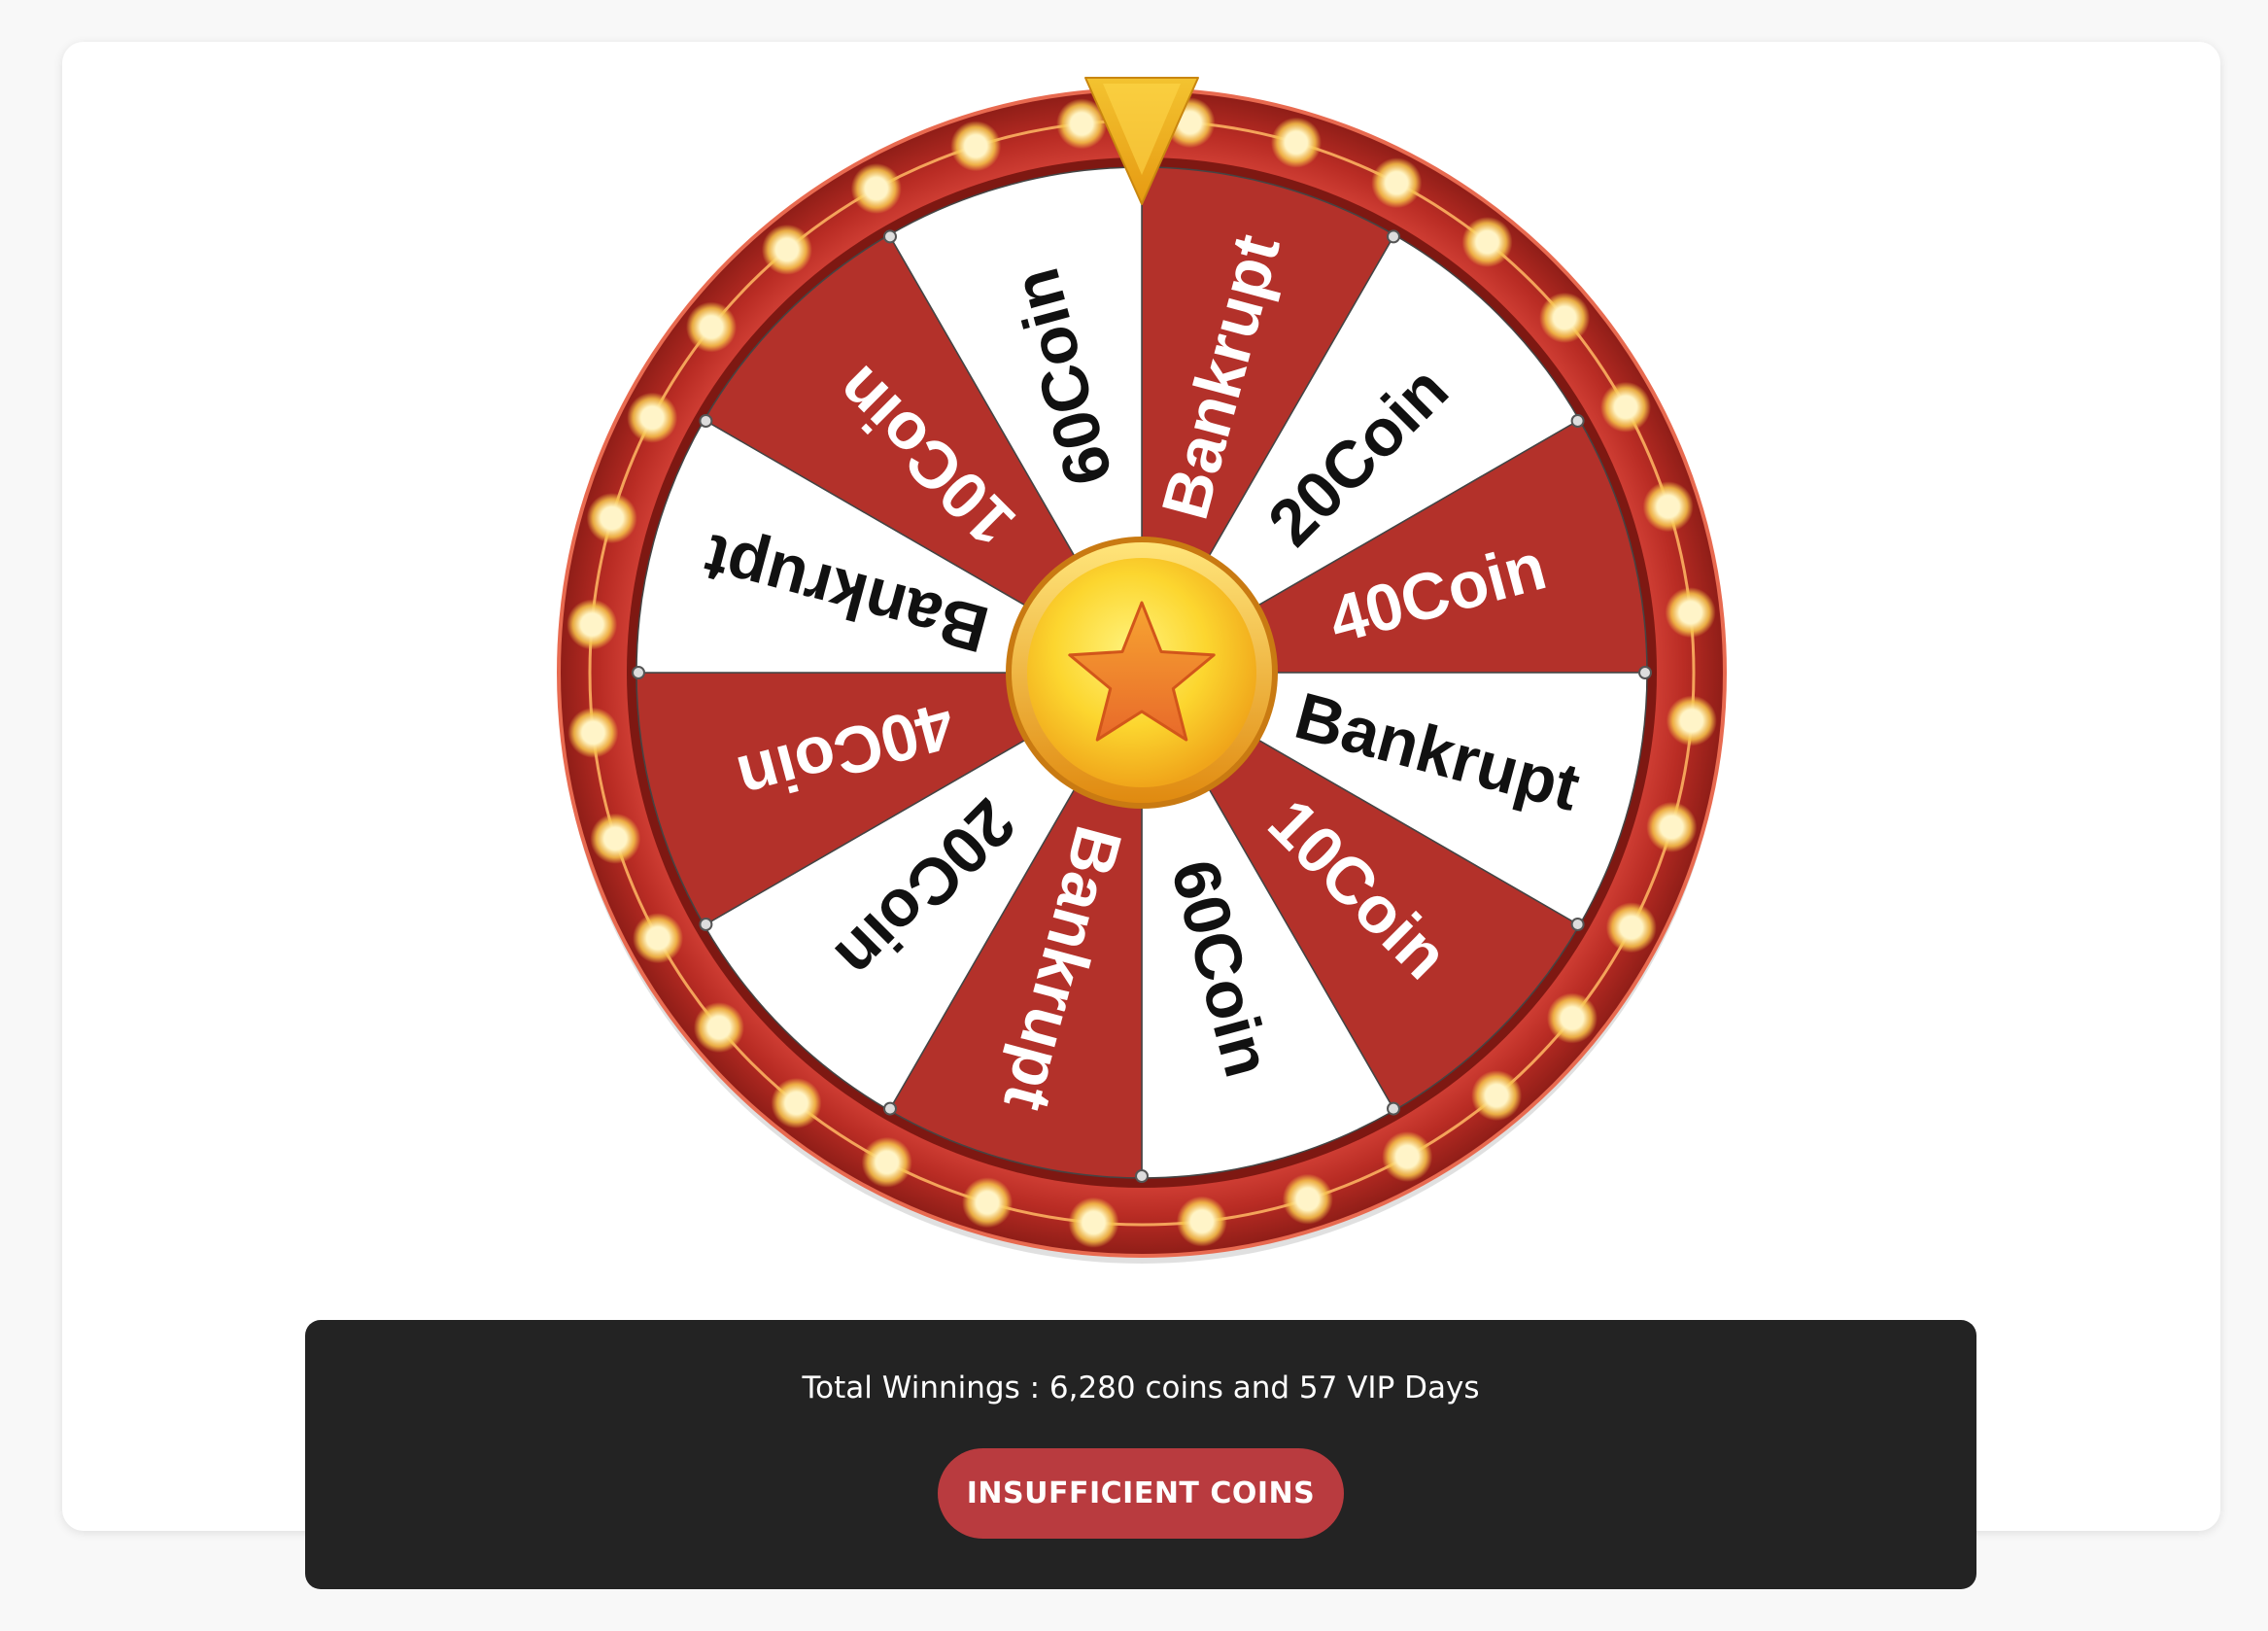  What do you see at coordinates (1141, 1493) in the screenshot?
I see `spin-button: INSUFFICIENT COINS` at bounding box center [1141, 1493].